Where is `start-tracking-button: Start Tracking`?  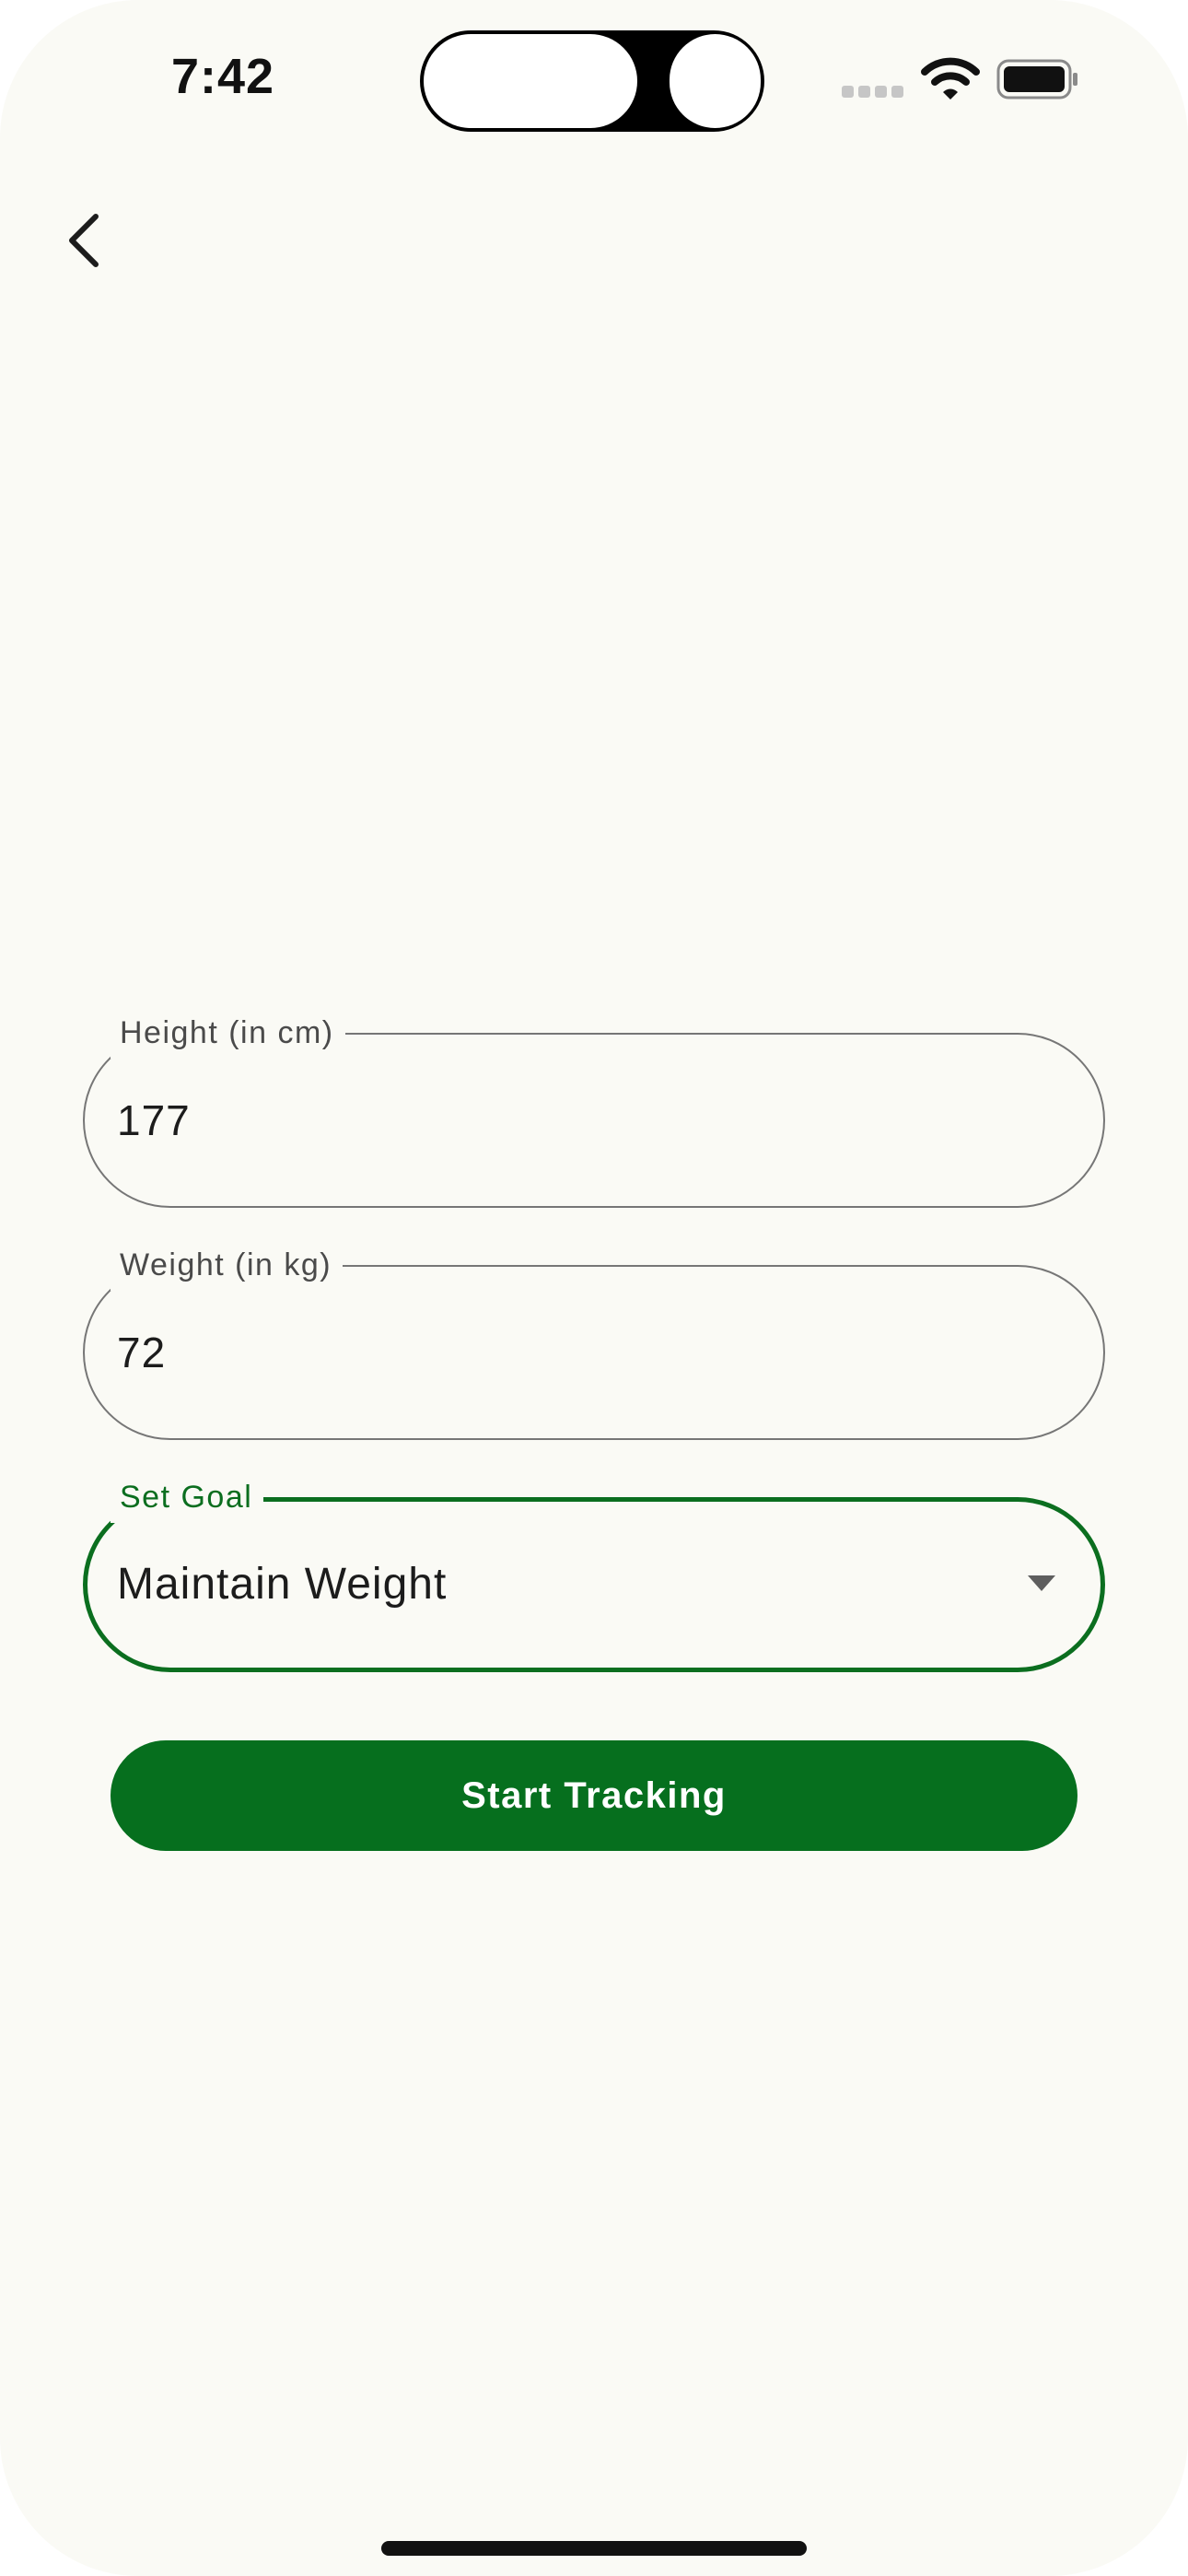 start-tracking-button: Start Tracking is located at coordinates (594, 1795).